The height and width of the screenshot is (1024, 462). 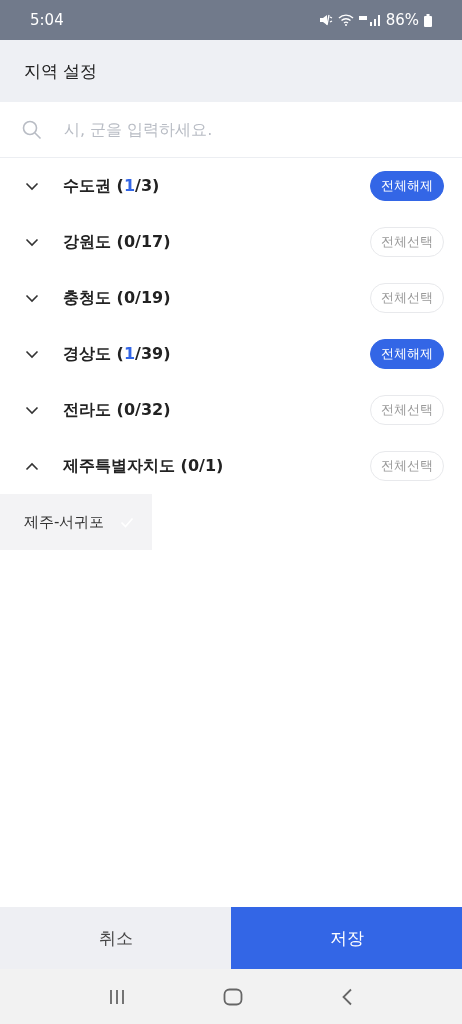 What do you see at coordinates (345, 20) in the screenshot?
I see `wifi-icon` at bounding box center [345, 20].